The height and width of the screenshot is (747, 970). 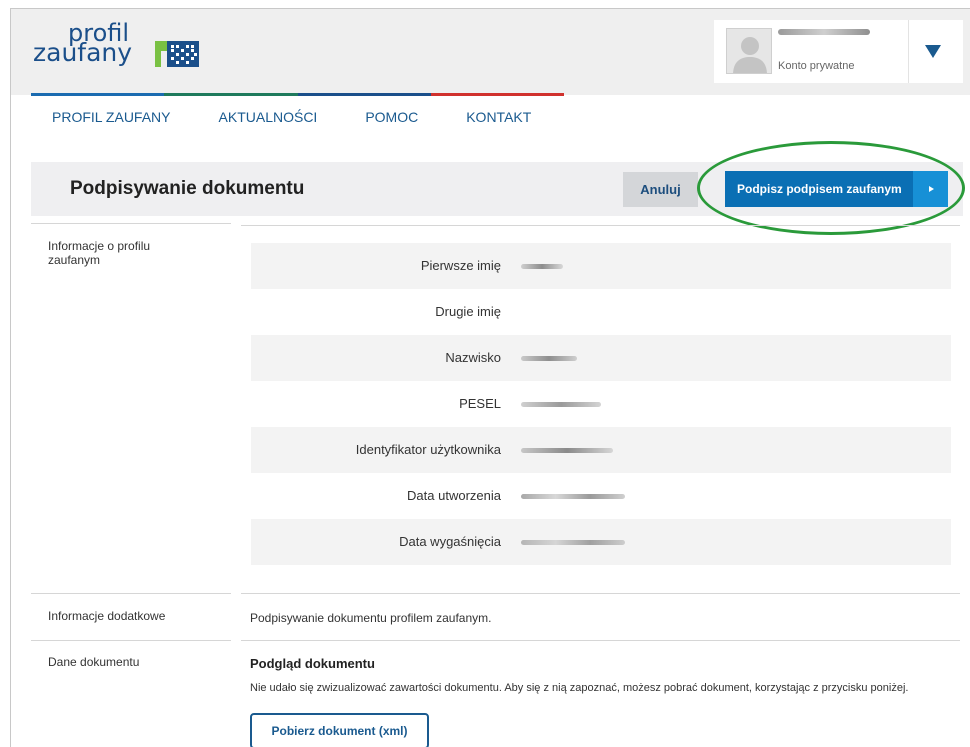 What do you see at coordinates (391, 116) in the screenshot?
I see `nav-item-pomoc: POMOC` at bounding box center [391, 116].